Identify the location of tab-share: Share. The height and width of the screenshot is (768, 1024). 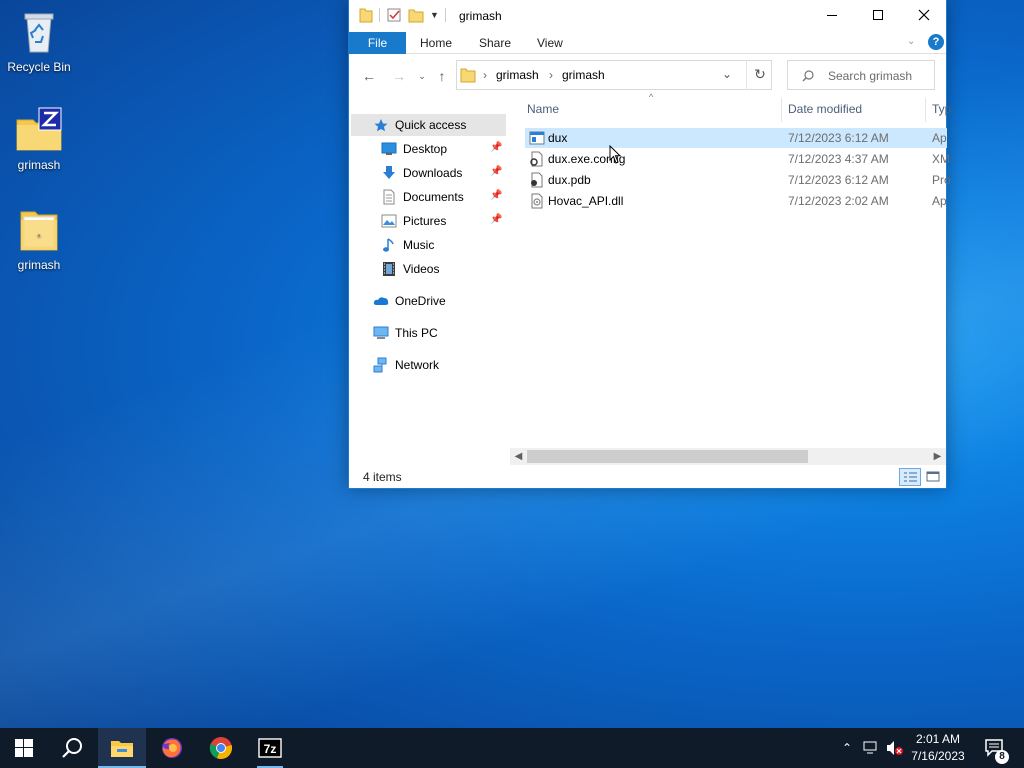
(495, 43).